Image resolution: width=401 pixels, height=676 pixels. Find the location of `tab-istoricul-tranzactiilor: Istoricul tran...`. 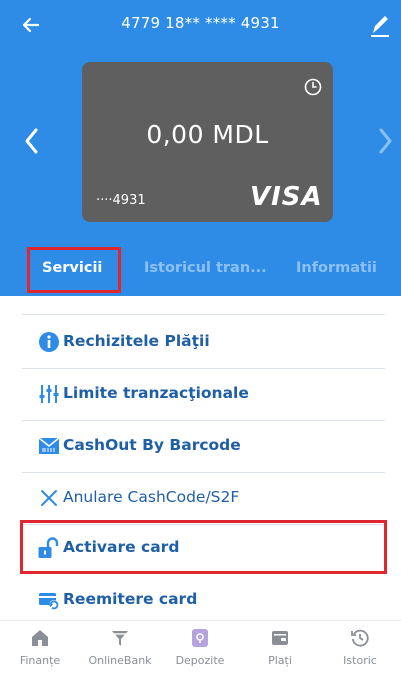

tab-istoricul-tranzactiilor: Istoricul tran... is located at coordinates (205, 268).